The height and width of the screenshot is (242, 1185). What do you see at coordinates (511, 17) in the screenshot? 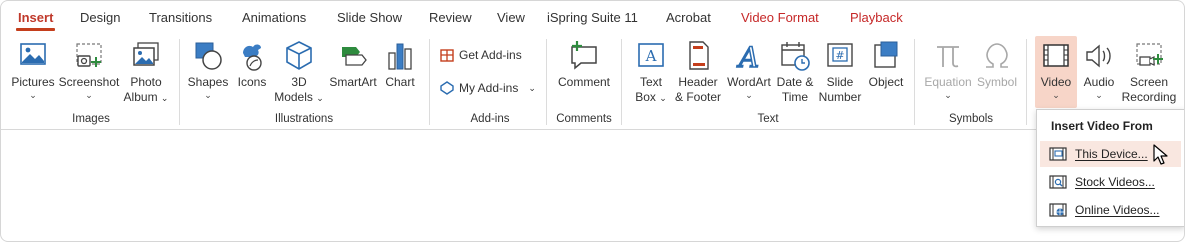
I see `tab-view: View` at bounding box center [511, 17].